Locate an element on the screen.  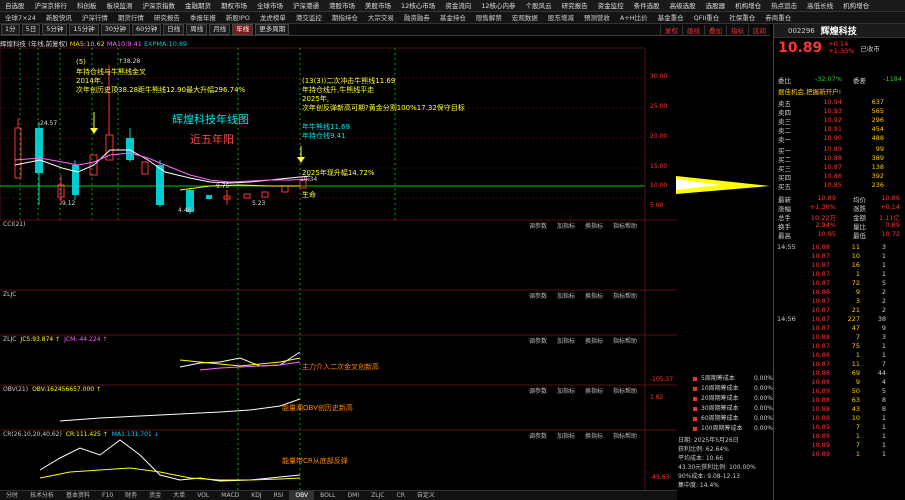
chart-subtitle: 近五年阳 is located at coordinates (212, 139).